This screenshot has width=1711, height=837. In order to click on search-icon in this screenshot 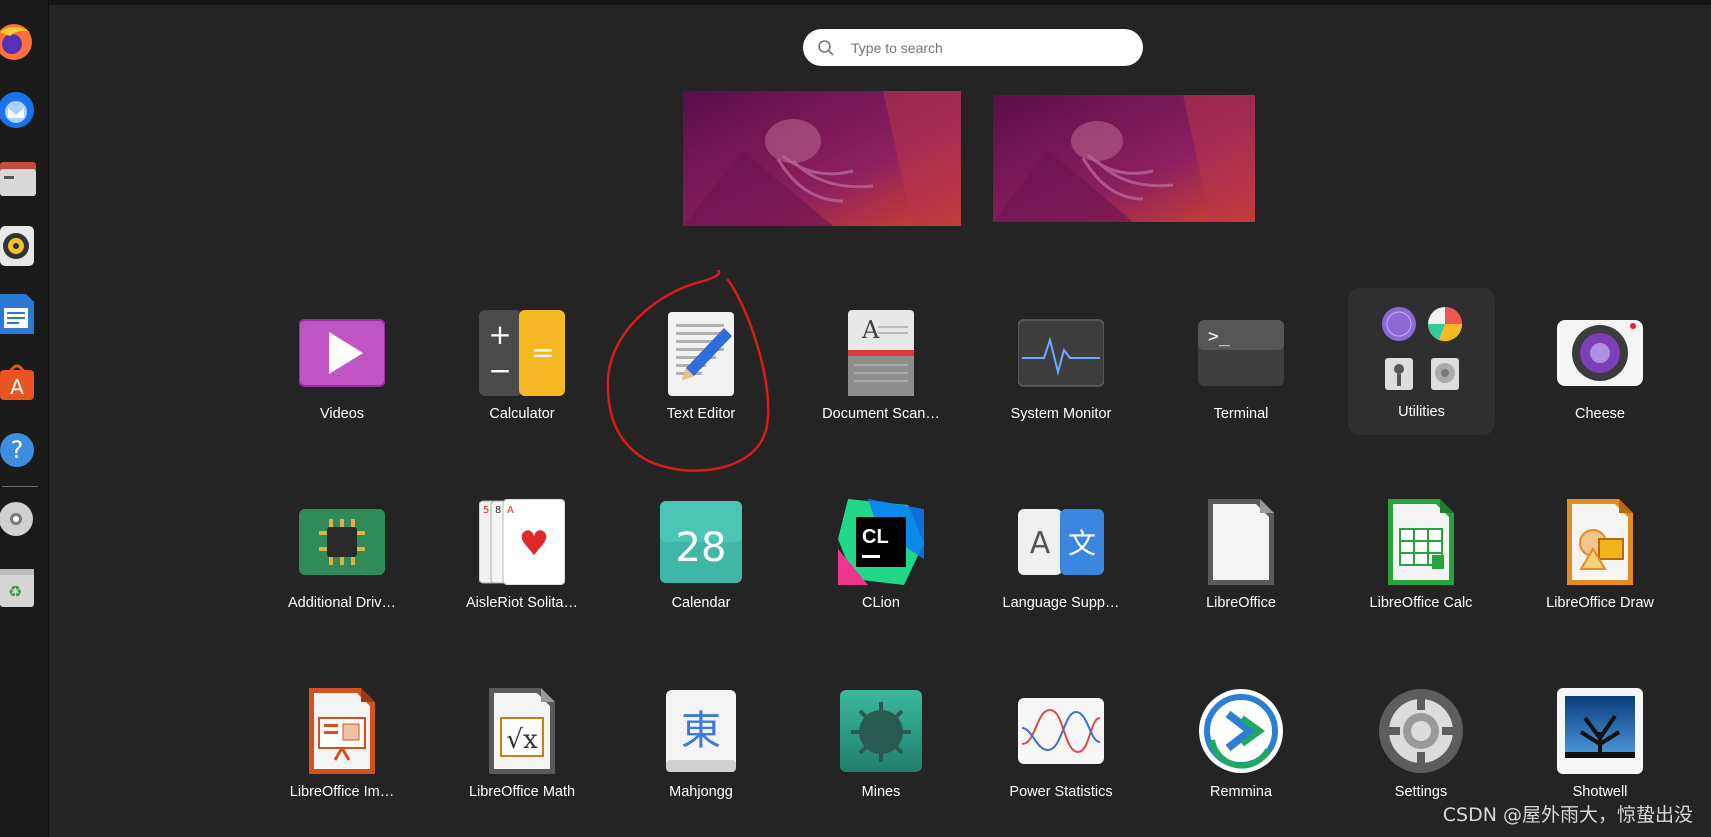, I will do `click(826, 47)`.